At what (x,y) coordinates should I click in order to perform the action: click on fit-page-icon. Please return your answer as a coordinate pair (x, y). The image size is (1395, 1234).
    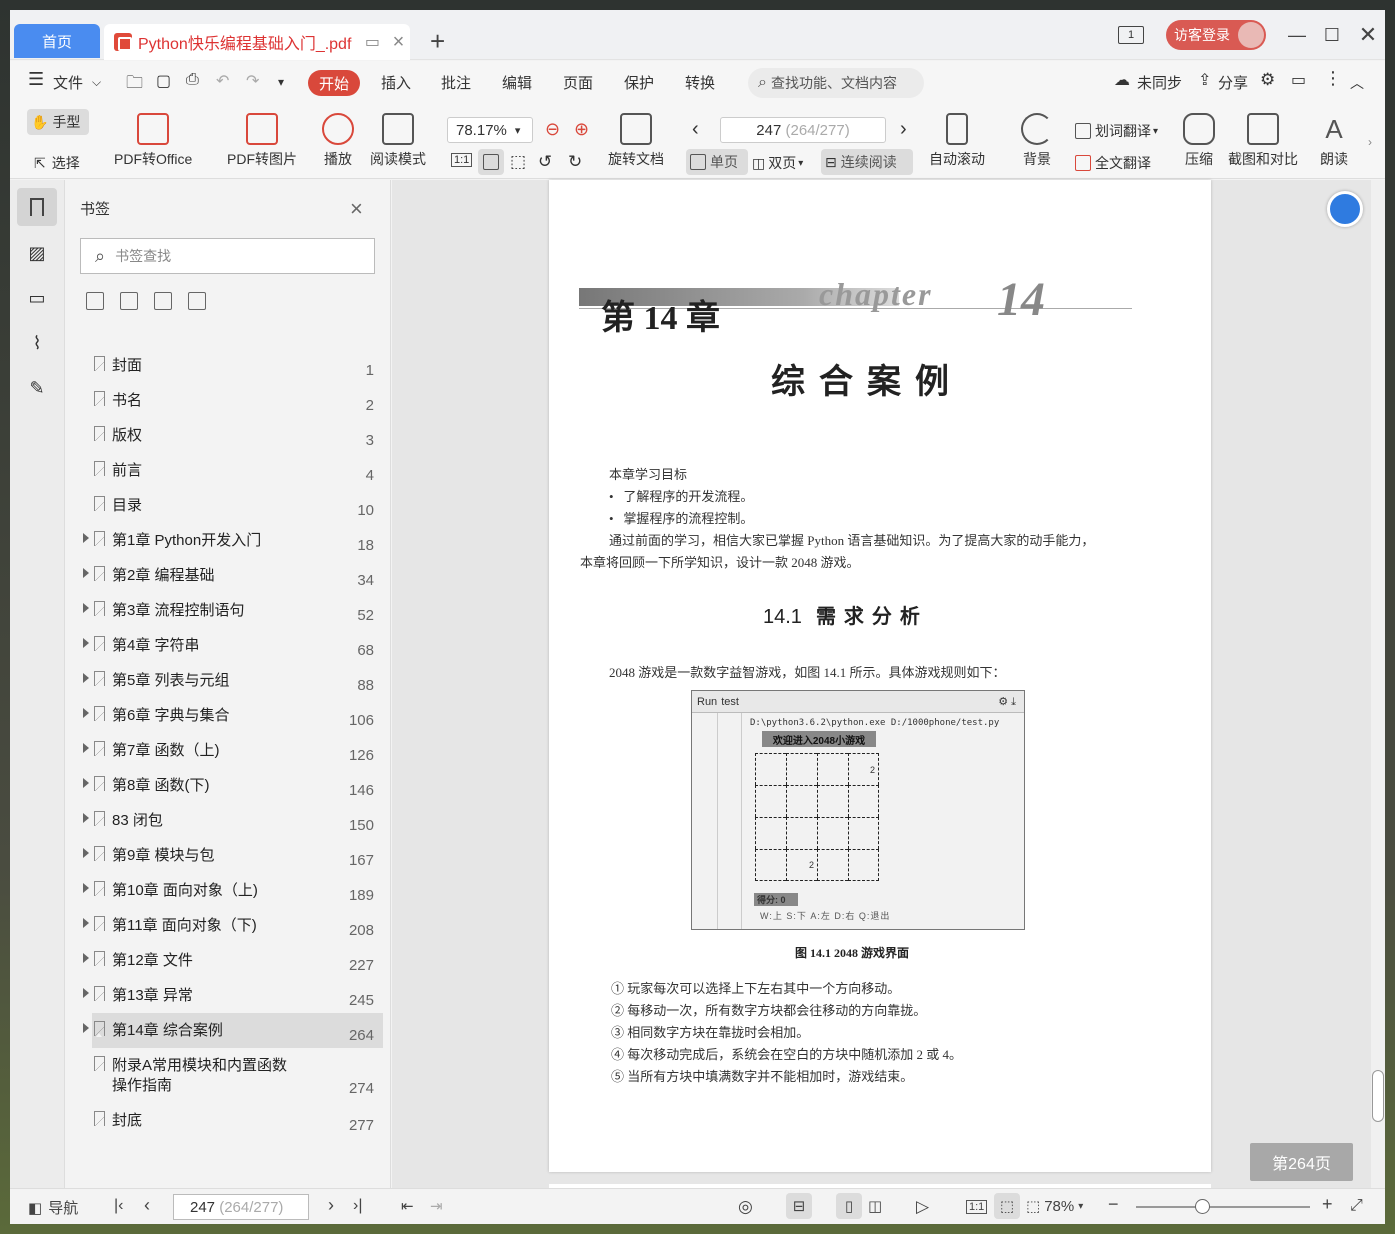
    Looking at the image, I should click on (491, 162).